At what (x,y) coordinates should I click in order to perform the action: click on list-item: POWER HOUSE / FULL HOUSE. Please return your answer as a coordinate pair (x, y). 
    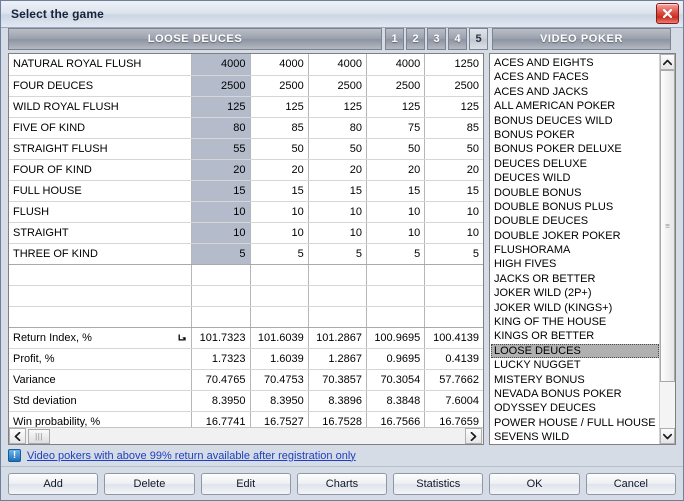
    Looking at the image, I should click on (575, 423).